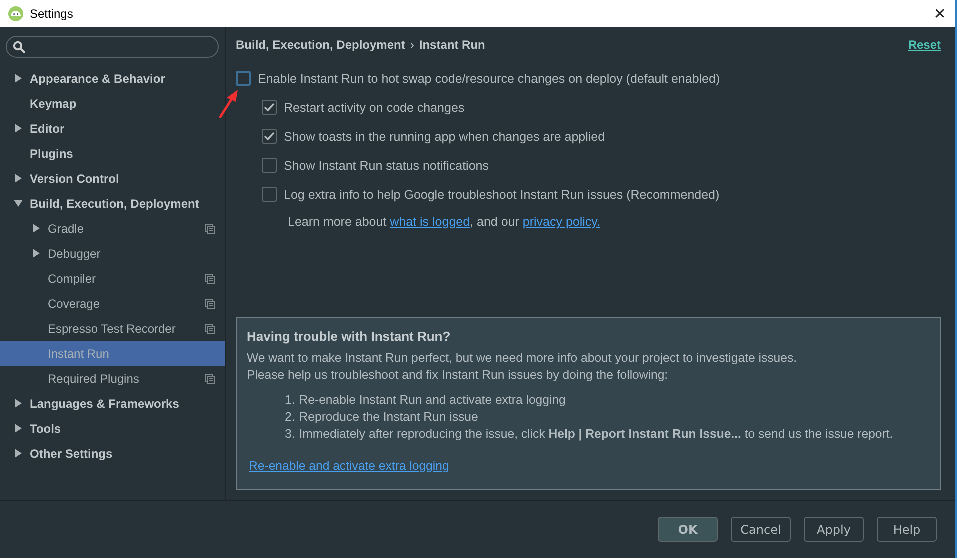 The width and height of the screenshot is (957, 558). What do you see at coordinates (112, 178) in the screenshot?
I see `tree-item: Version Control` at bounding box center [112, 178].